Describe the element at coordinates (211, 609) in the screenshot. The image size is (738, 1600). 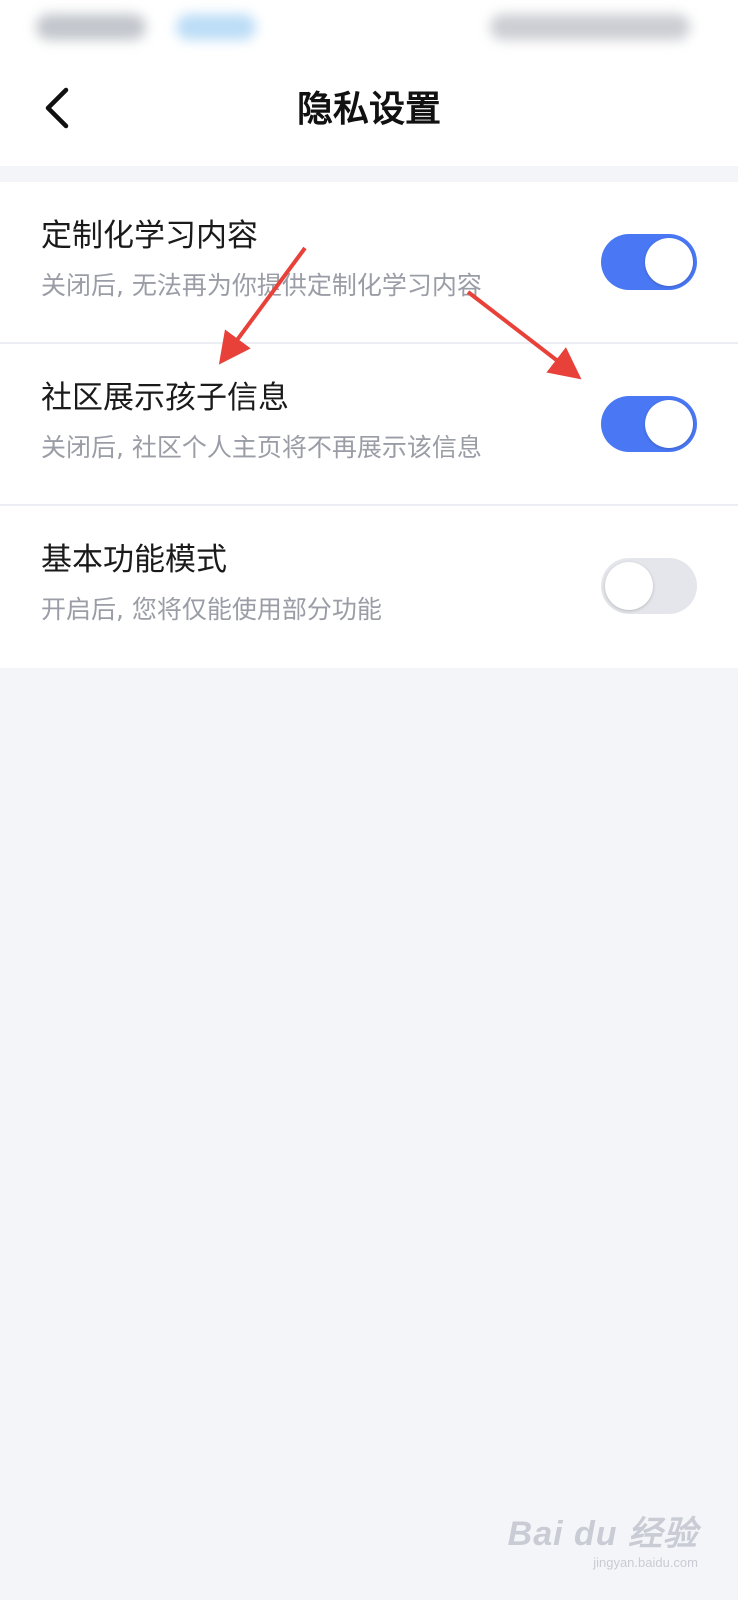
I see `setting-description: 开启后, 您将仅能使用部分功能` at that location.